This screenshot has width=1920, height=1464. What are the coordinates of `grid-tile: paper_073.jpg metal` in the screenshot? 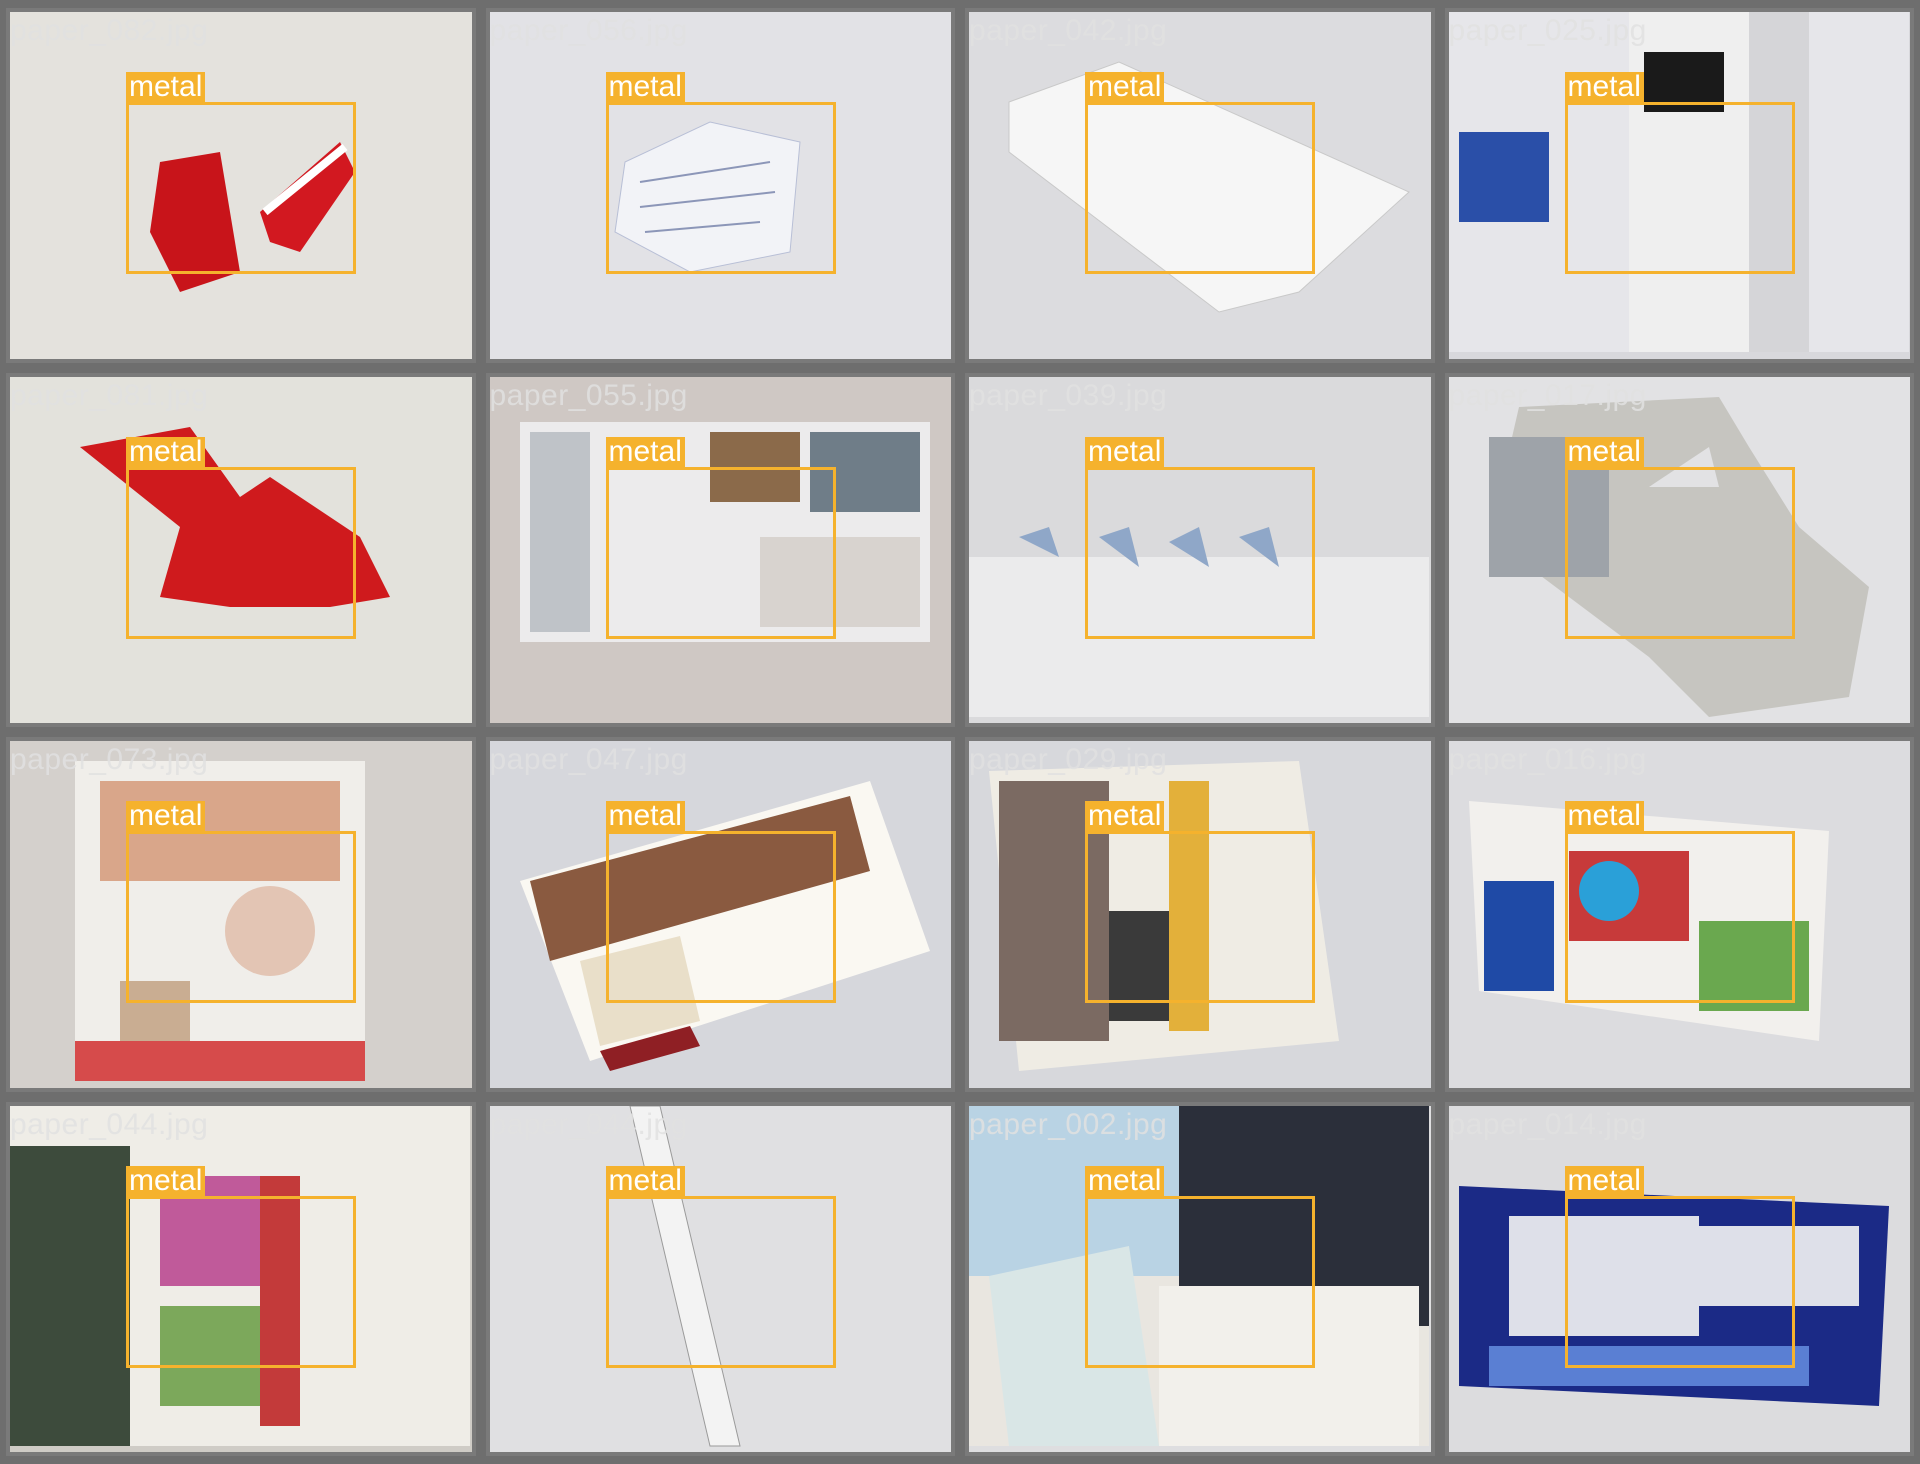 It's located at (241, 914).